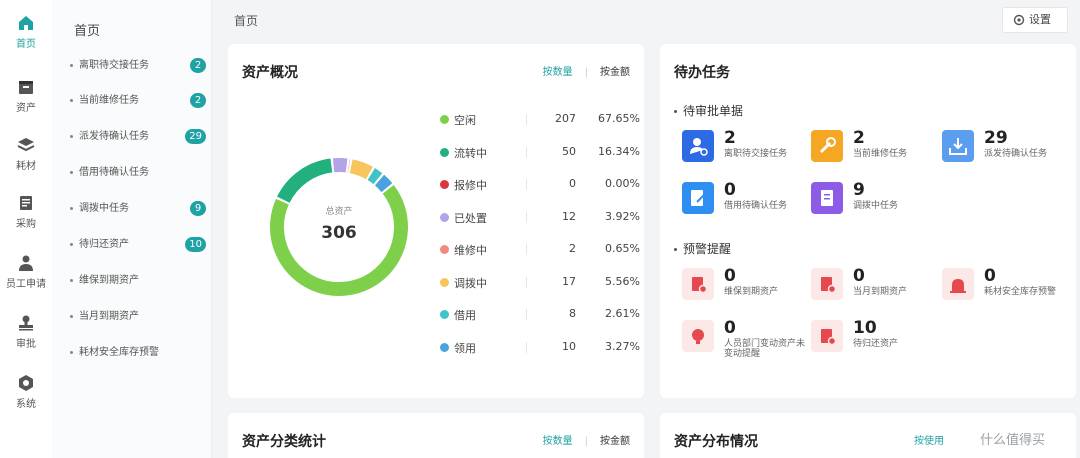 The width and height of the screenshot is (1080, 458). Describe the element at coordinates (540, 120) in the screenshot. I see `legend-row: 空闲 207 67.65%` at that location.